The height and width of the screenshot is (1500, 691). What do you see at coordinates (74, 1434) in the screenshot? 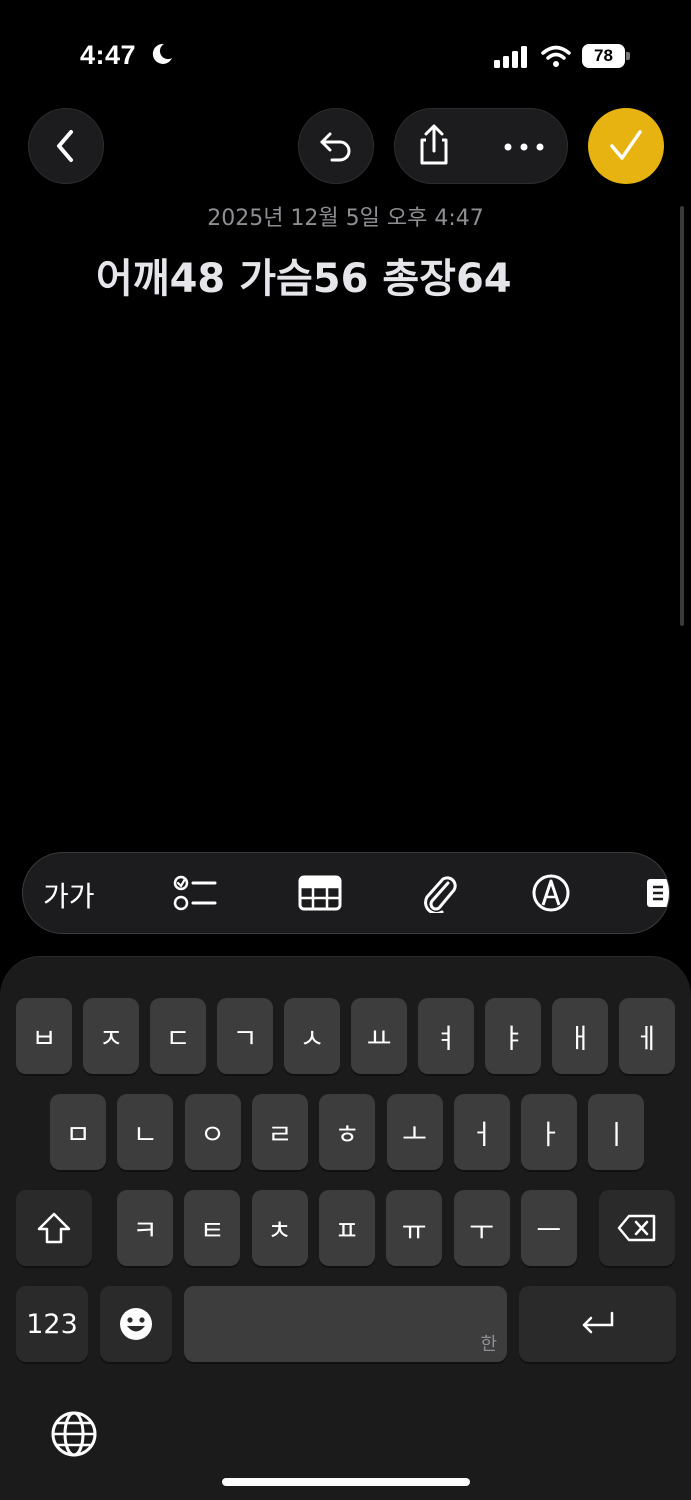
I see `globe-icon` at bounding box center [74, 1434].